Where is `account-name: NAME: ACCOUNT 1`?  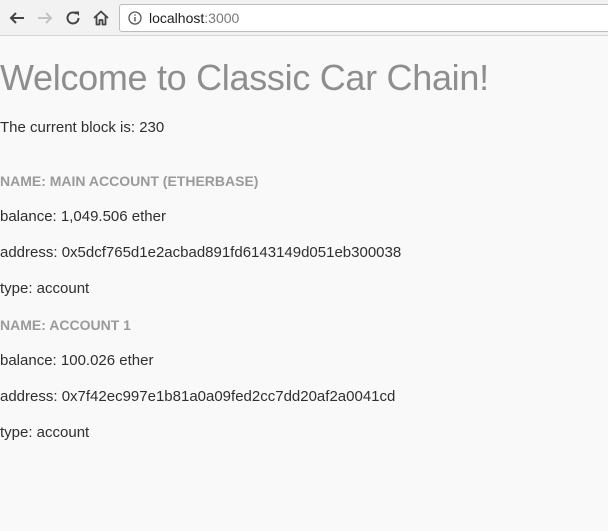 account-name: NAME: ACCOUNT 1 is located at coordinates (65, 325).